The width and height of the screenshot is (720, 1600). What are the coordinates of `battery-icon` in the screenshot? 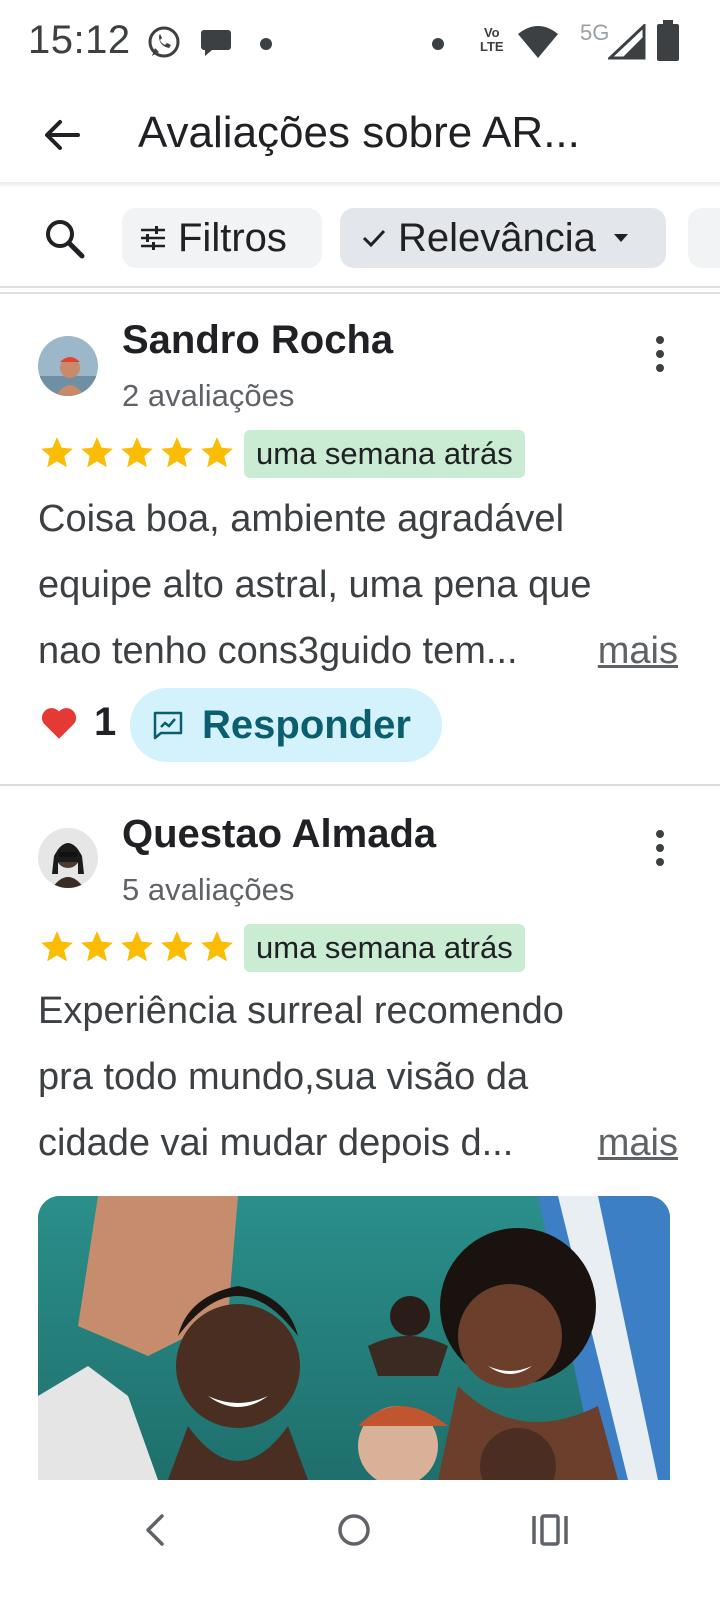 It's located at (668, 40).